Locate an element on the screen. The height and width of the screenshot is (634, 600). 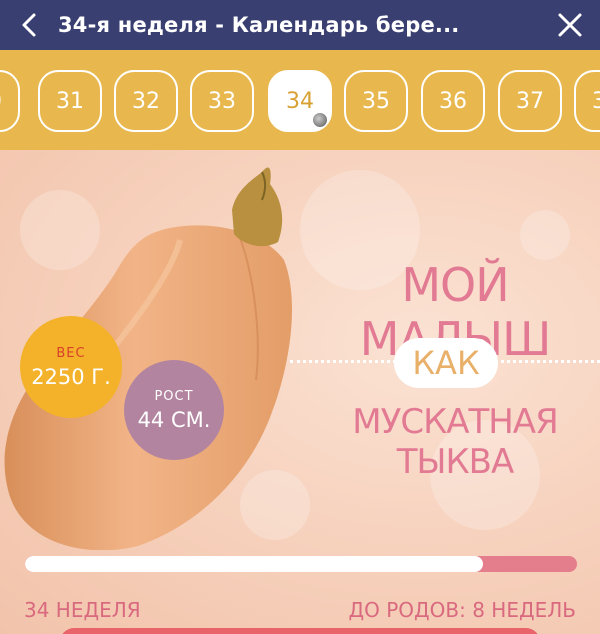
pregnancy-progress-bar is located at coordinates (301, 564).